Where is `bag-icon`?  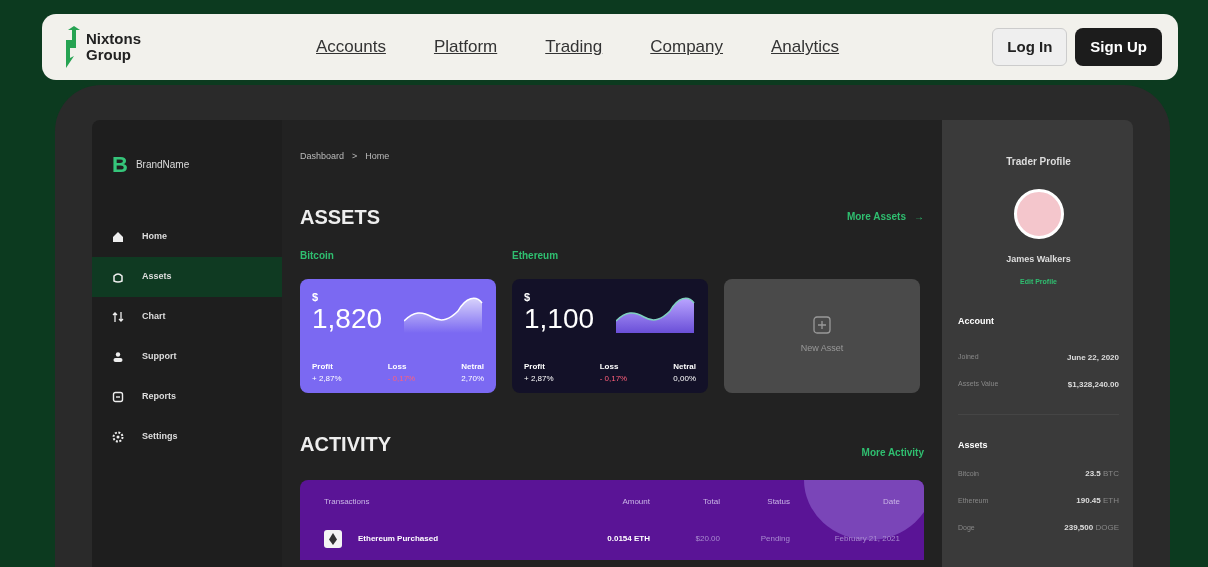
bag-icon is located at coordinates (118, 277).